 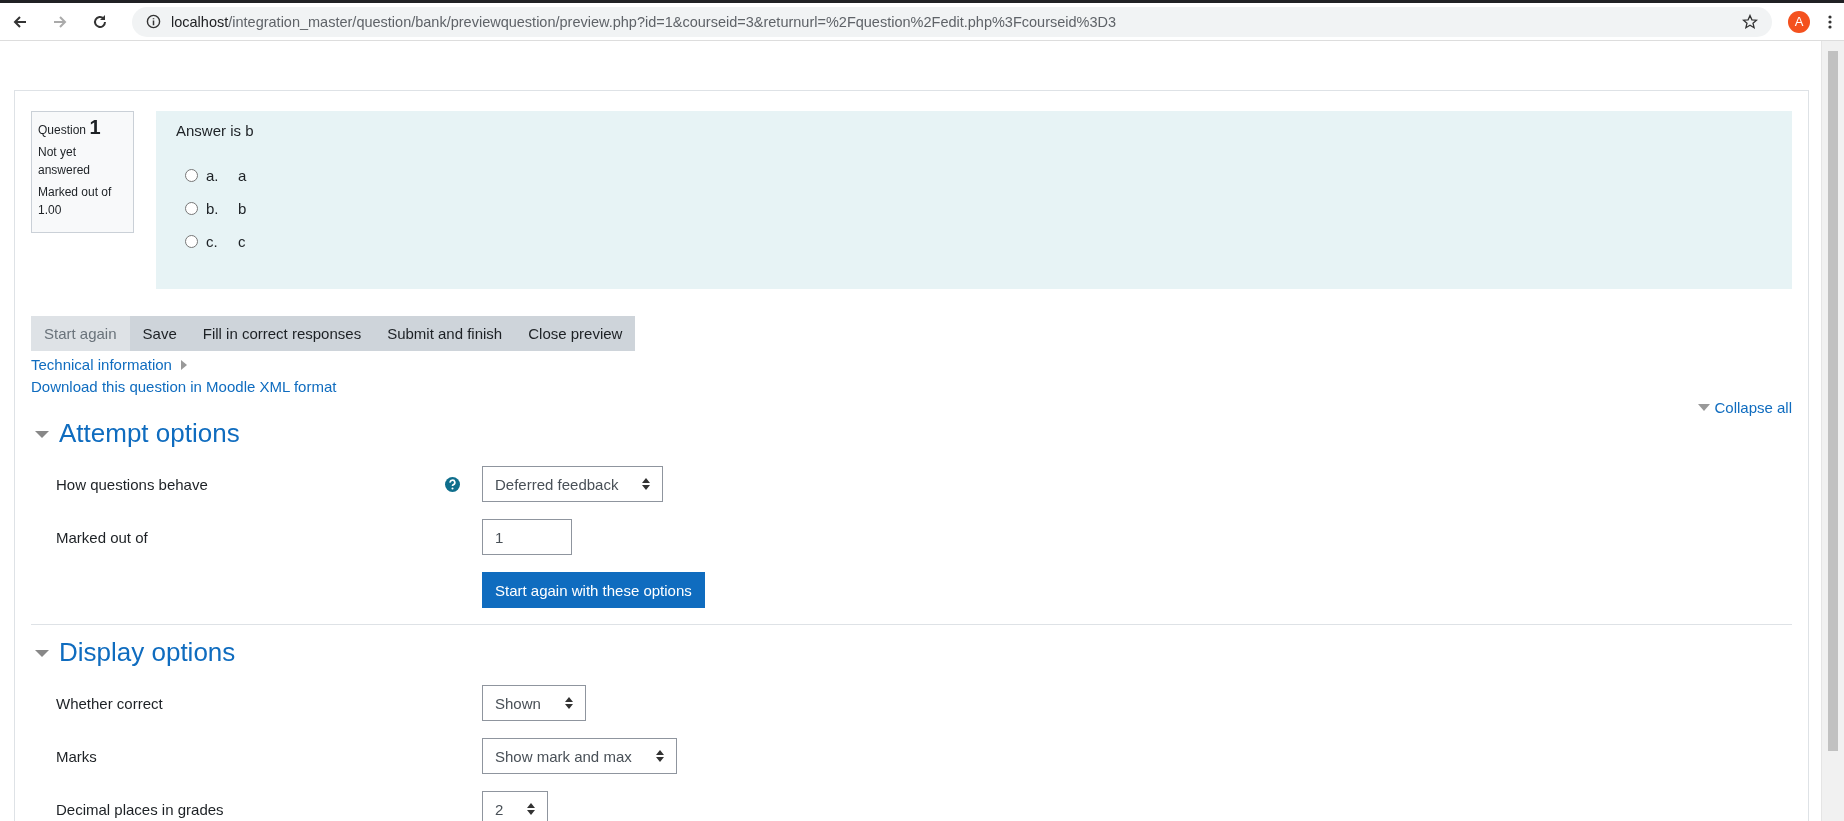 I want to click on field-label: Marked out of, so click(x=102, y=537).